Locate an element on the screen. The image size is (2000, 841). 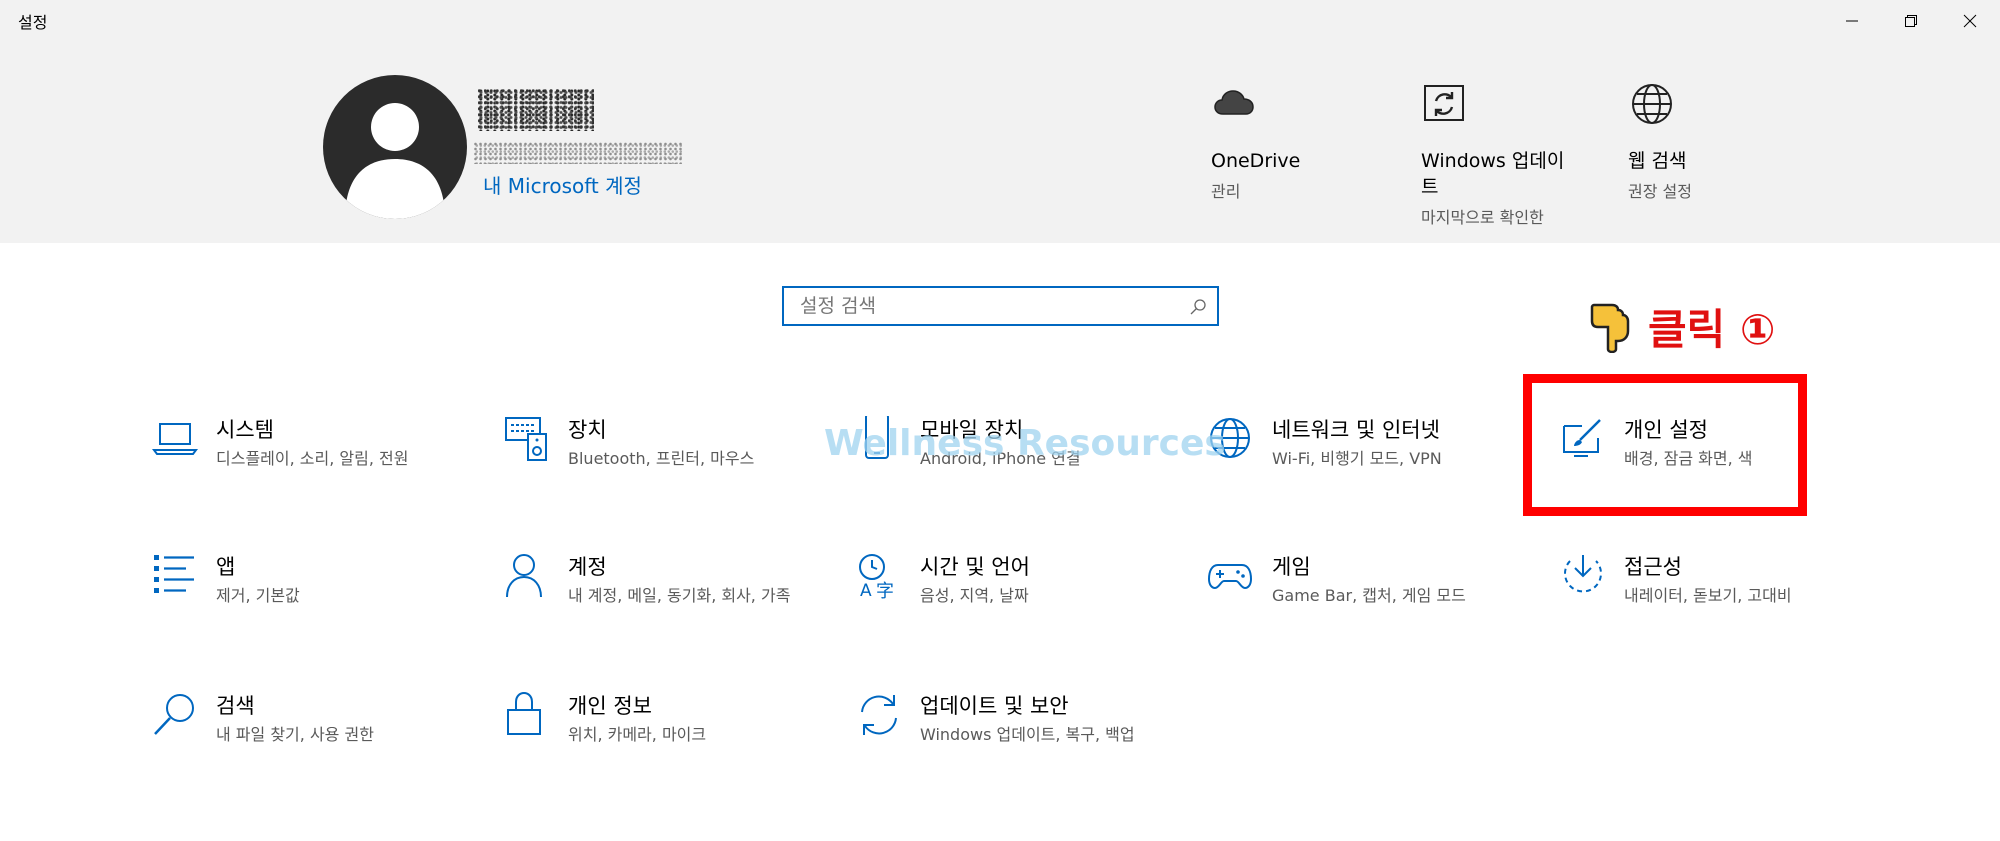
tile-subtitle: 내 계정, 메일, 동기화, 회사, 가족 is located at coordinates (679, 595).